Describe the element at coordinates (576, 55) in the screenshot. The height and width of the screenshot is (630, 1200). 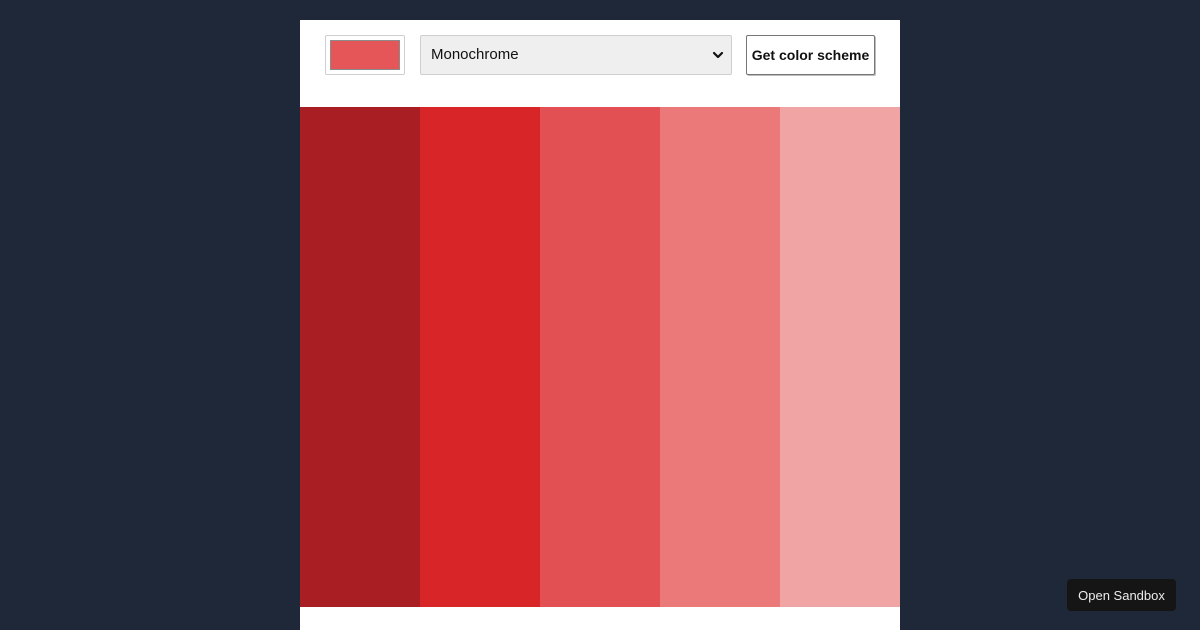
I see `scheme-mode-select: Monochrome` at that location.